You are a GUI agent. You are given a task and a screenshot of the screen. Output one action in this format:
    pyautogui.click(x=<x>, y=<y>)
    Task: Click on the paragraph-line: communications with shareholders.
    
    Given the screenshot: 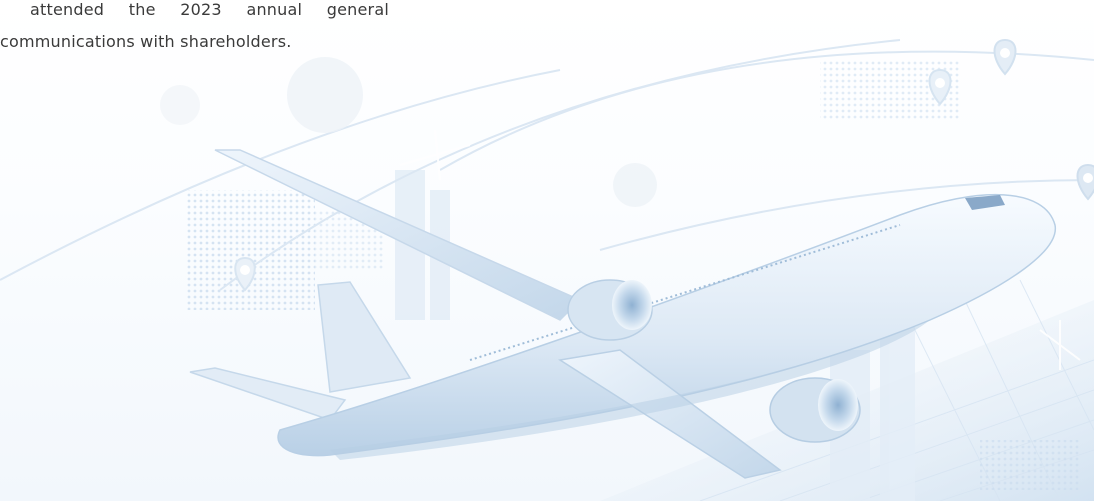 What is the action you would take?
    pyautogui.click(x=146, y=41)
    